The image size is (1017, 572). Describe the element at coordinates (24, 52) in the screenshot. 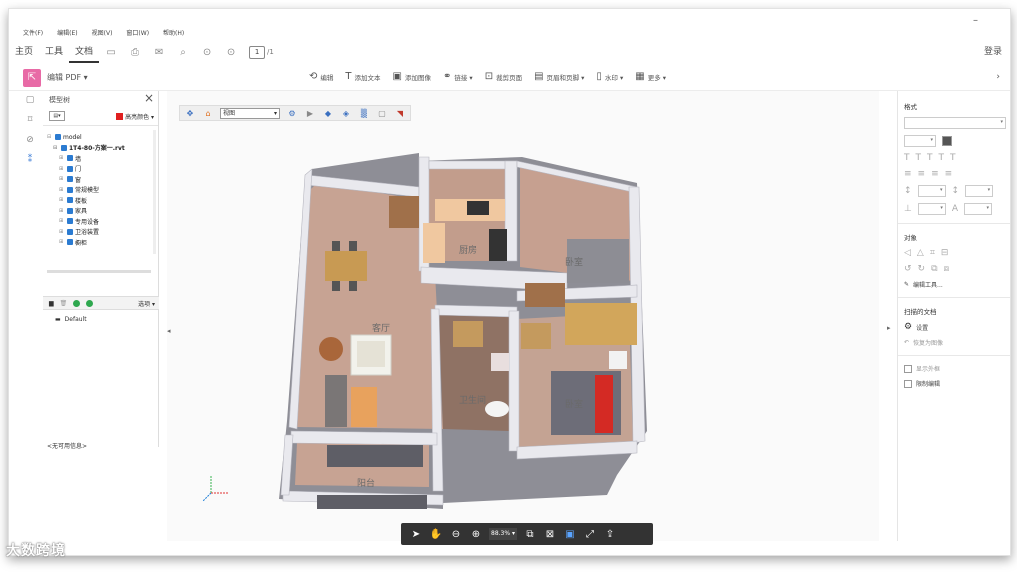

I see `tab-home: 主页` at that location.